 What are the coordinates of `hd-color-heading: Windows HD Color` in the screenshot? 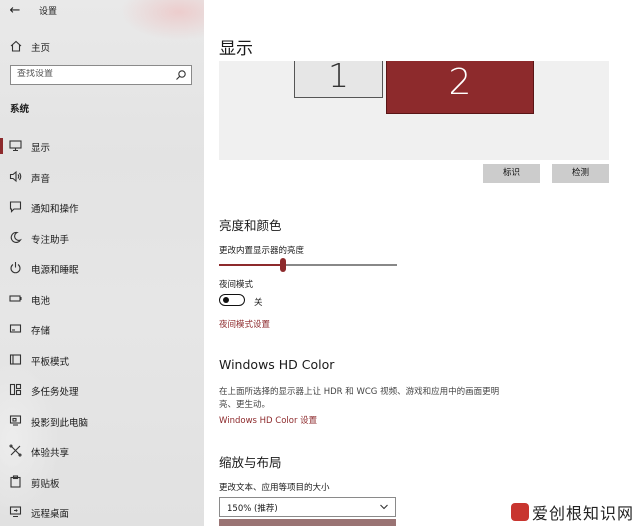 It's located at (277, 364).